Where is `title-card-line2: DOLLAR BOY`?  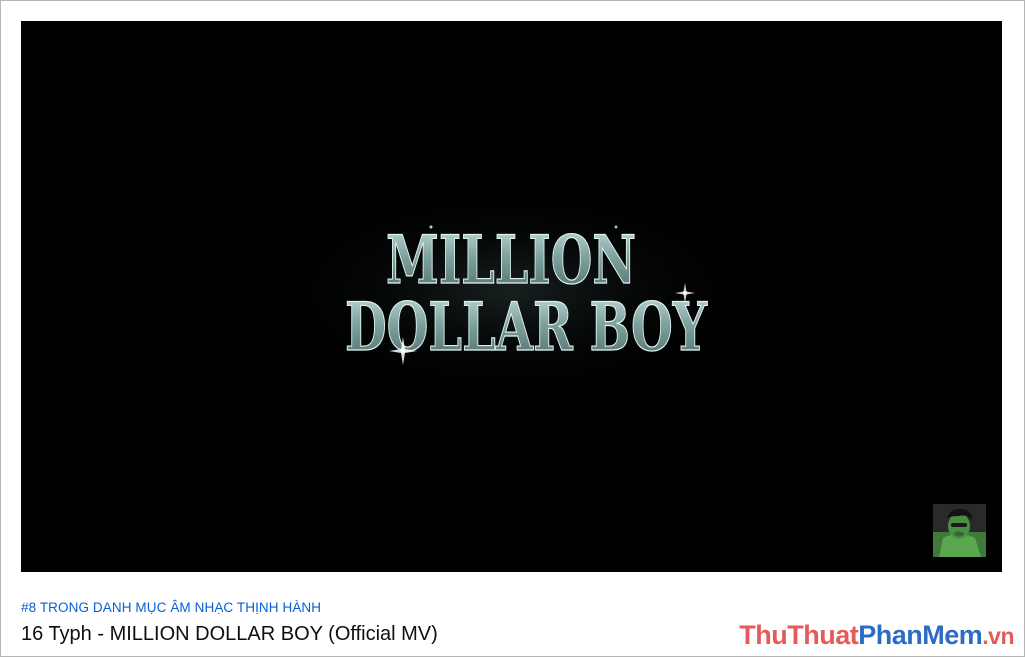 title-card-line2: DOLLAR BOY is located at coordinates (526, 327).